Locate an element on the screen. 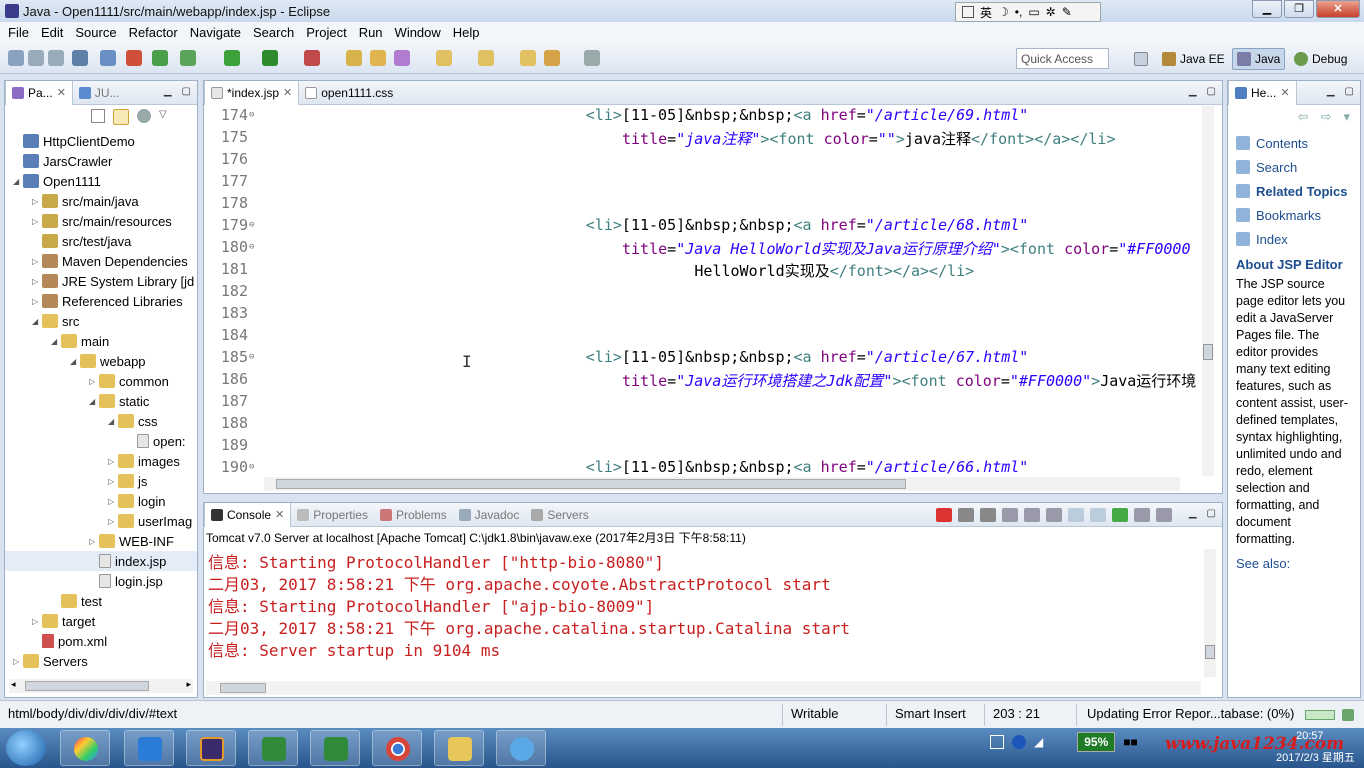 This screenshot has width=1364, height=768. menu-item-search: Search is located at coordinates (273, 32).